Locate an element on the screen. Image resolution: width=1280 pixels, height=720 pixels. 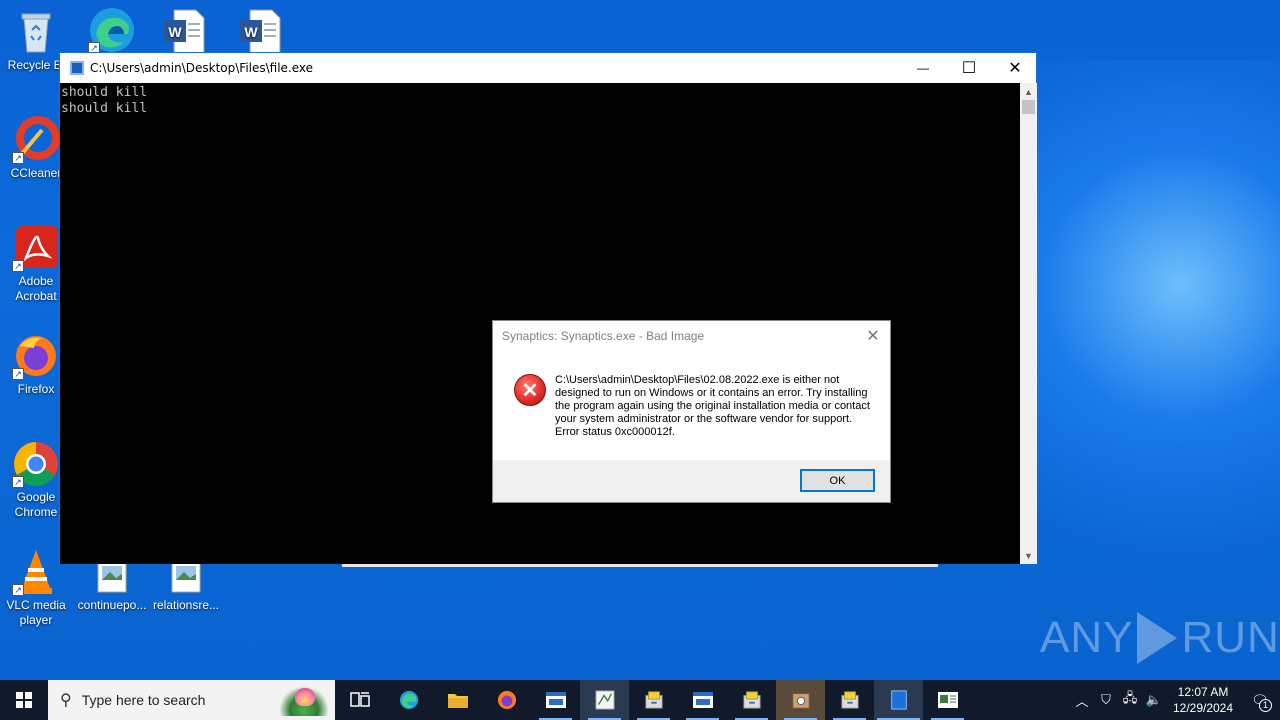
desktop-icon-label: VLC media player is located at coordinates (36, 612).